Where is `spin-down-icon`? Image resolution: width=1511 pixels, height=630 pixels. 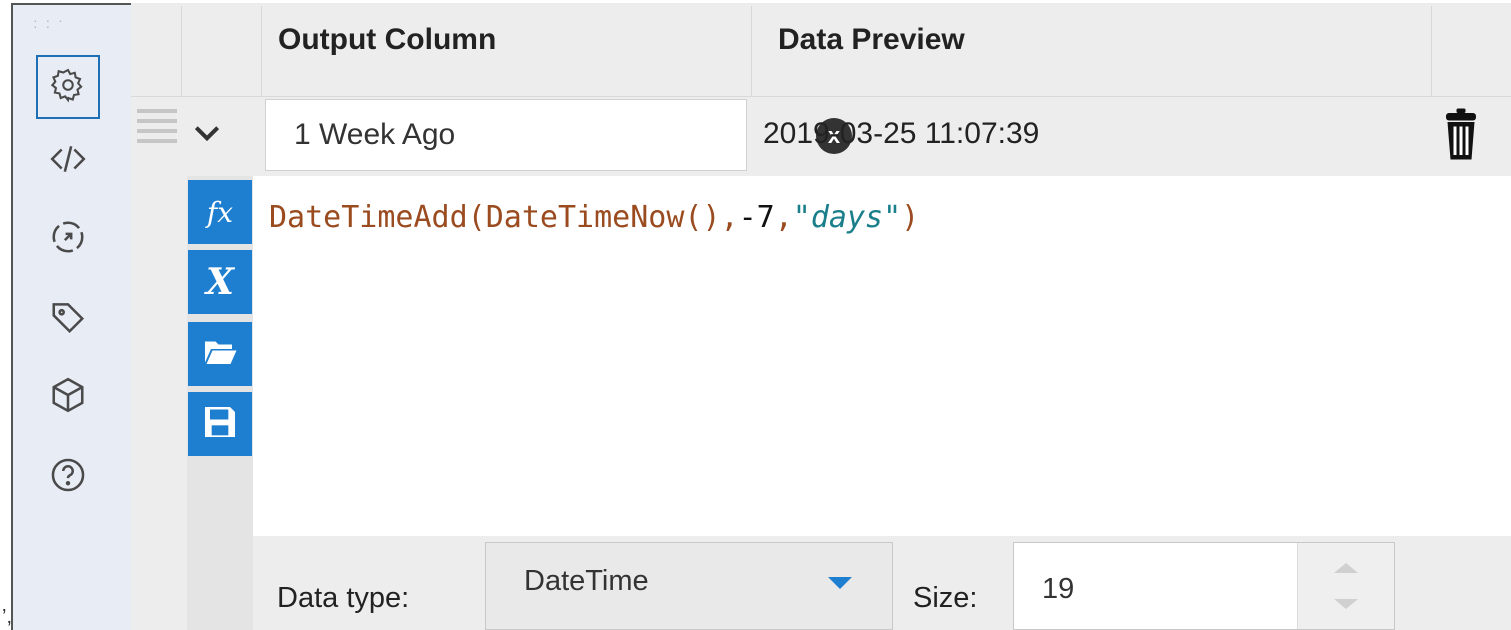 spin-down-icon is located at coordinates (1346, 604).